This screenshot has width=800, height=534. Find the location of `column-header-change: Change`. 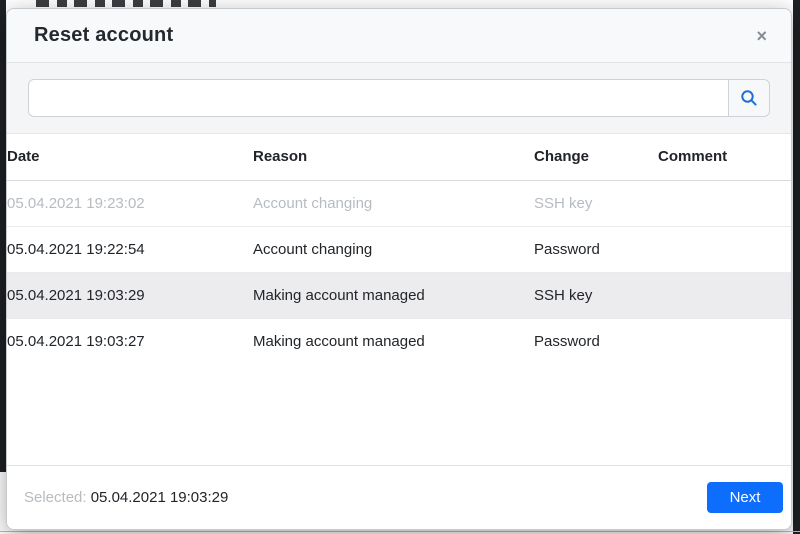

column-header-change: Change is located at coordinates (596, 157).